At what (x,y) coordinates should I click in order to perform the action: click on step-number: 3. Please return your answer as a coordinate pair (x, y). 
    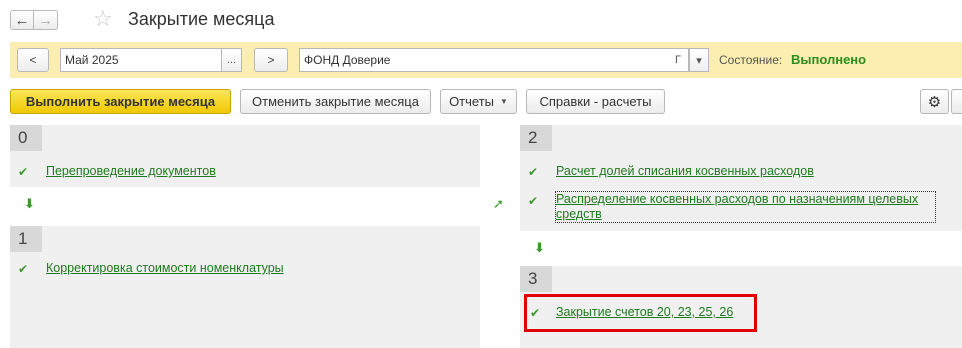
    Looking at the image, I should click on (536, 279).